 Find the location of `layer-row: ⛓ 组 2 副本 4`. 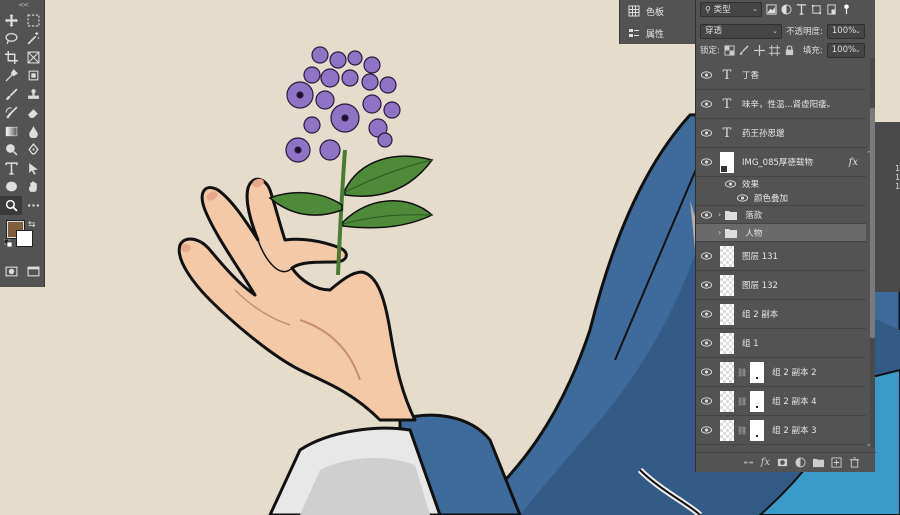

layer-row: ⛓ 组 2 副本 4 is located at coordinates (781, 401).